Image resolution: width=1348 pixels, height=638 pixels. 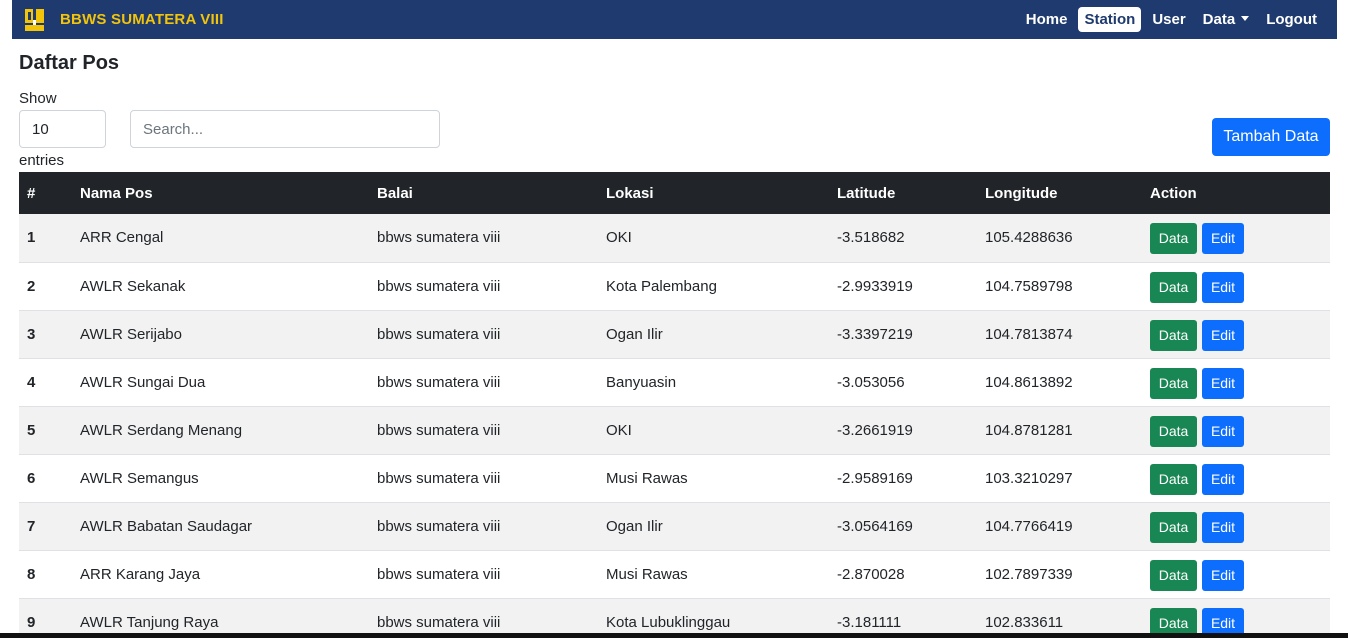 I want to click on cell-latitude: -3.053056, so click(x=871, y=382).